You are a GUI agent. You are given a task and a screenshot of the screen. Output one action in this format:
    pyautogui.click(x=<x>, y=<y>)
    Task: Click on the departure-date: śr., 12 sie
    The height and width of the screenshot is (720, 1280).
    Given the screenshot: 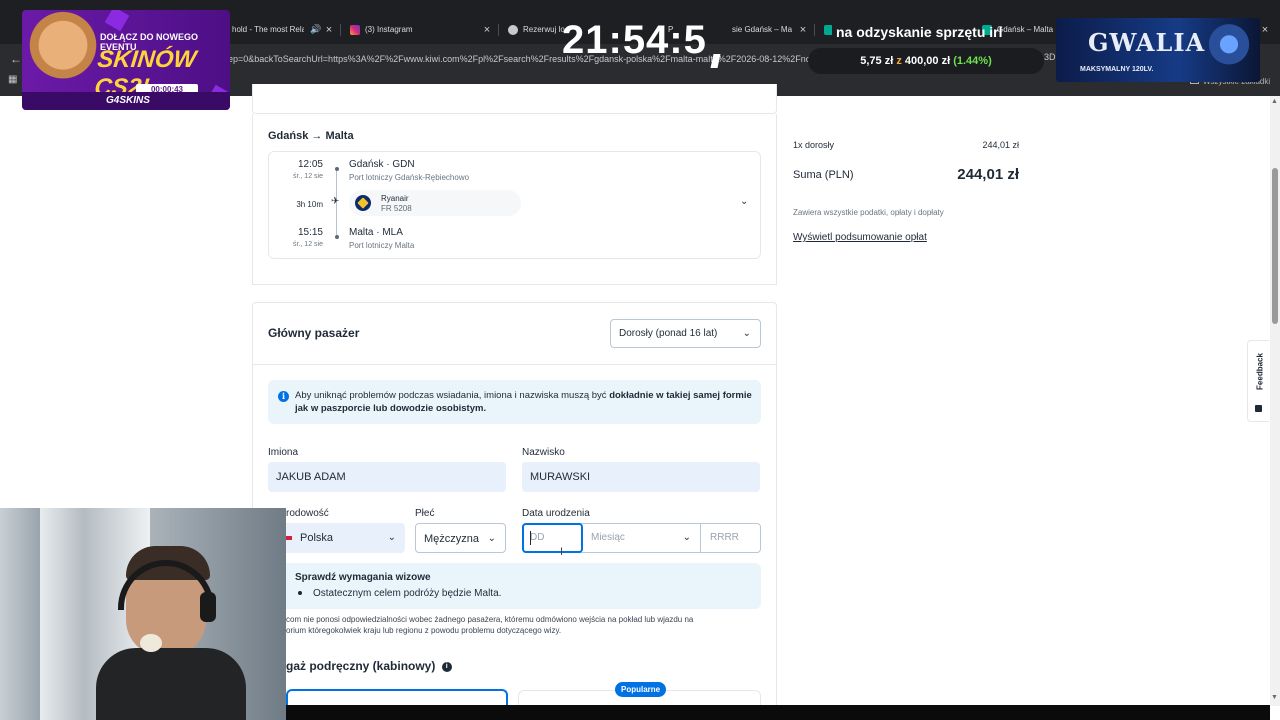 What is the action you would take?
    pyautogui.click(x=308, y=176)
    